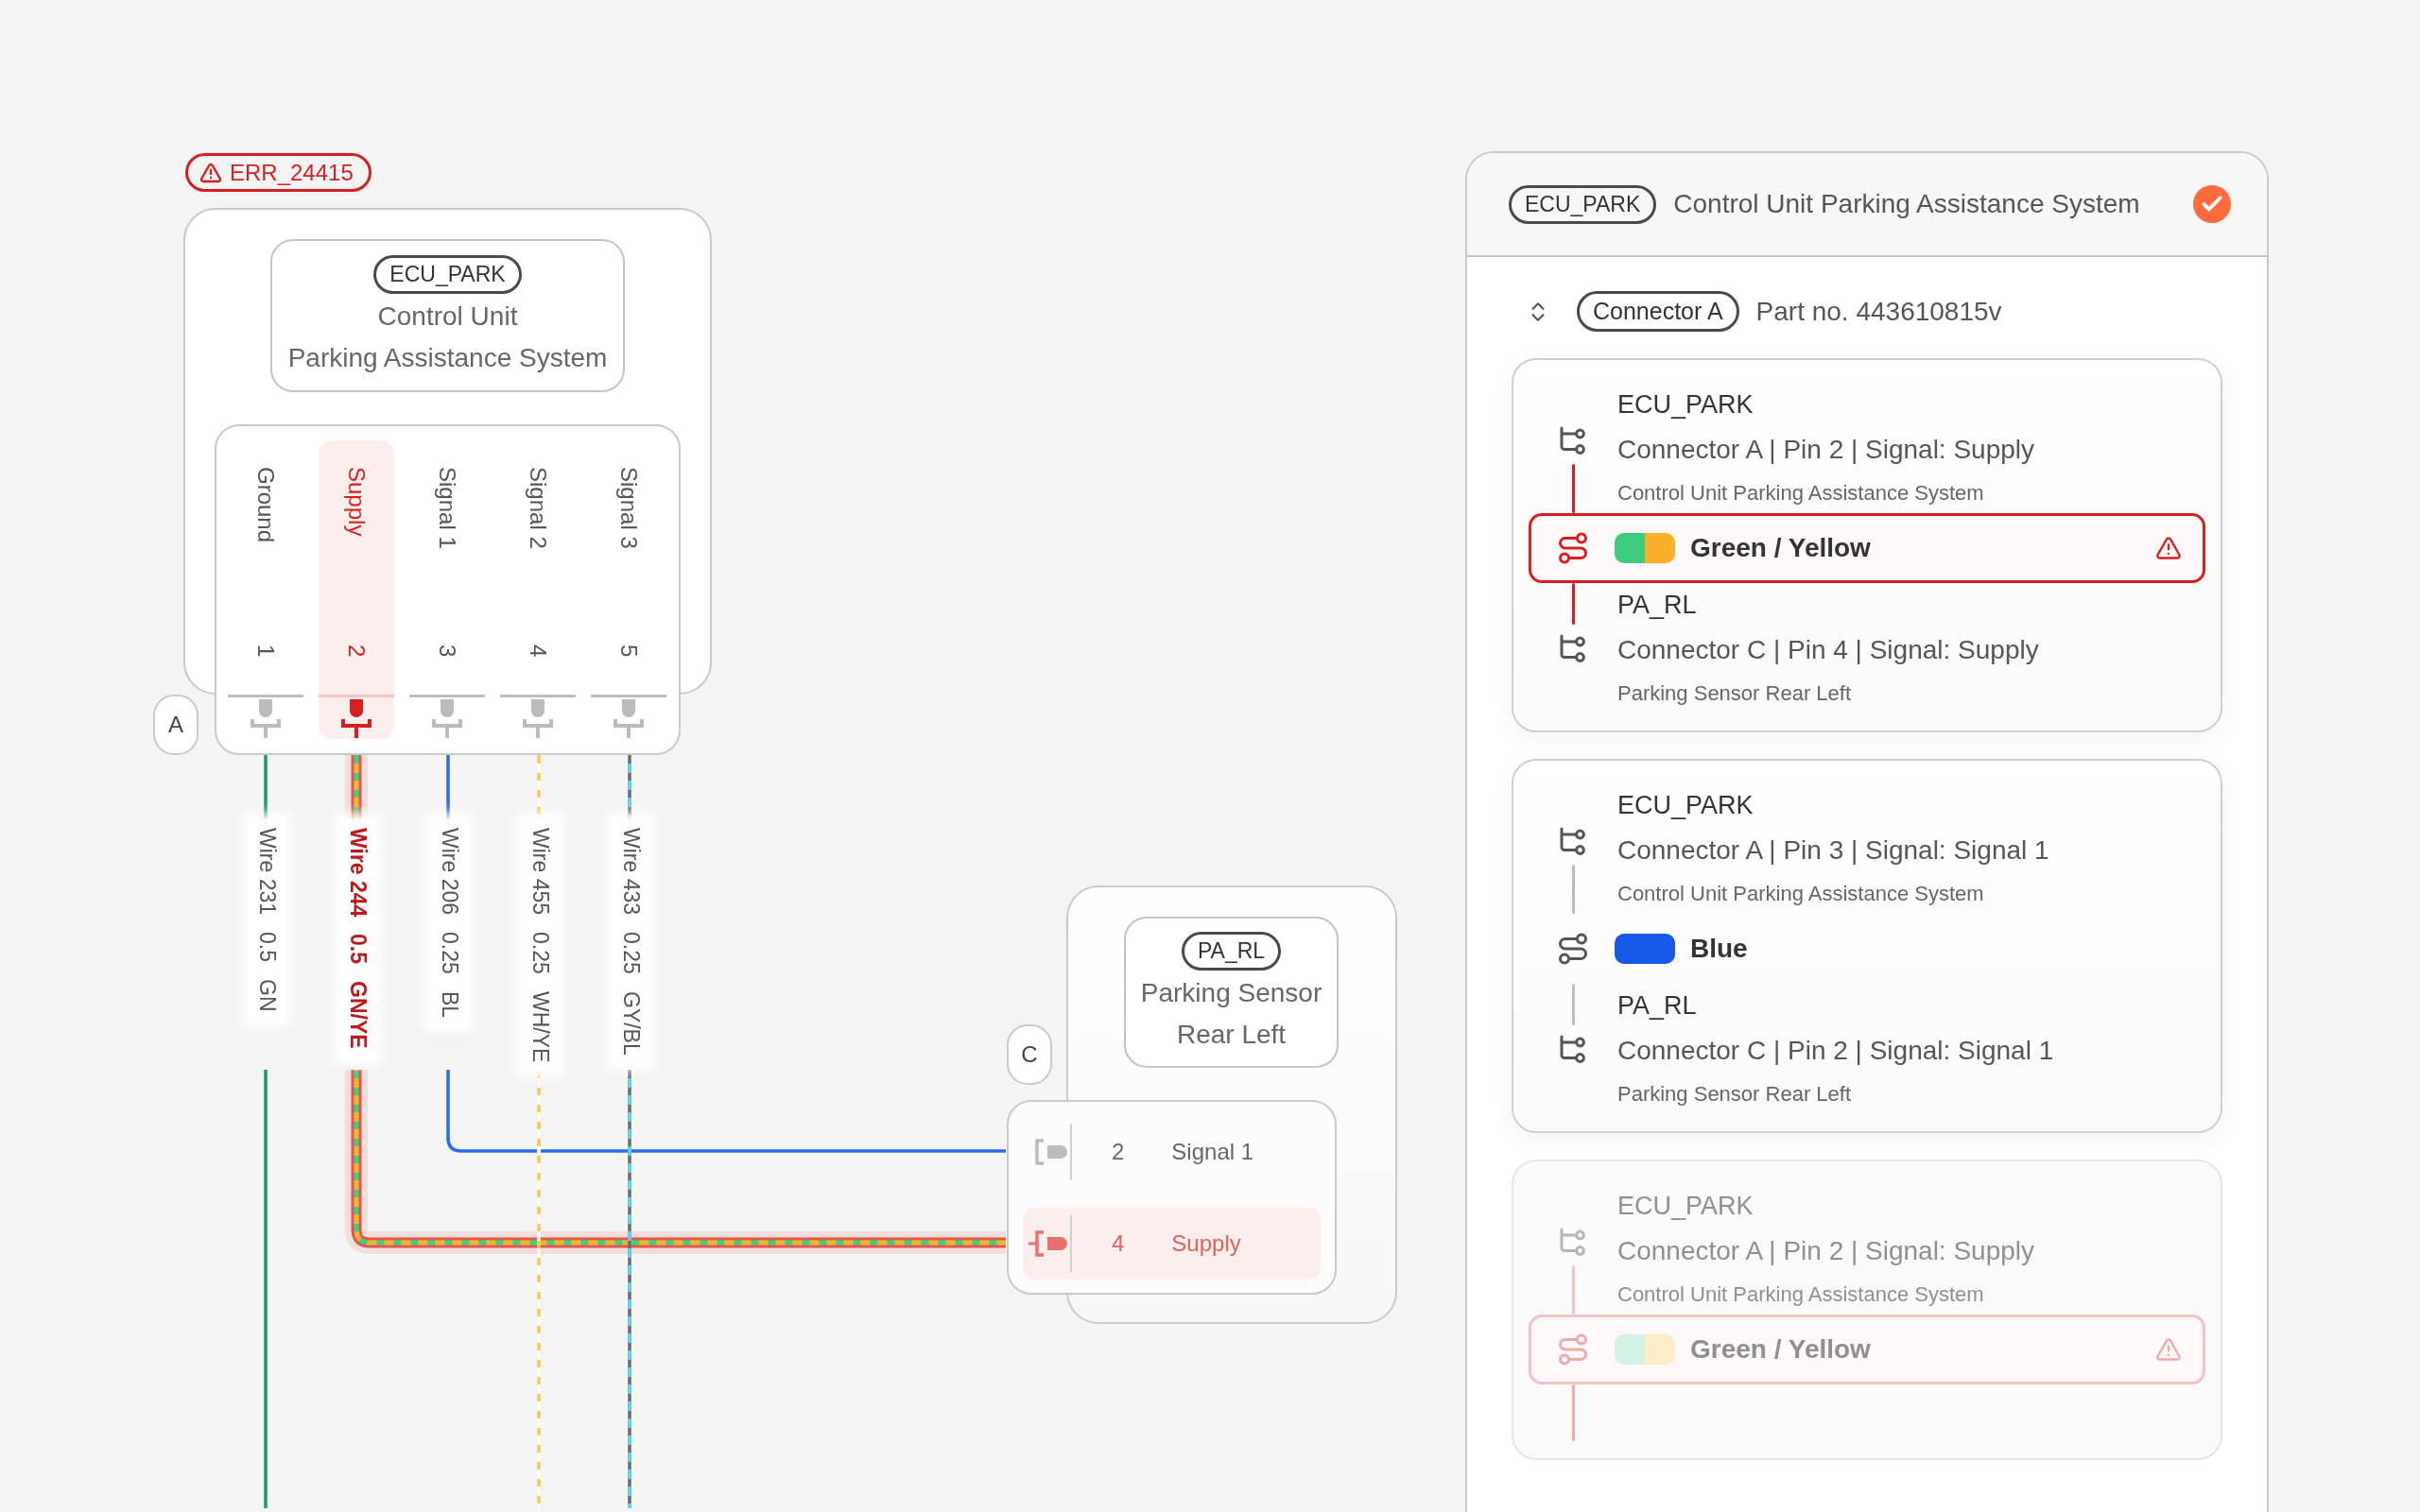 Image resolution: width=2420 pixels, height=1512 pixels. I want to click on wire-color-code: GN, so click(267, 995).